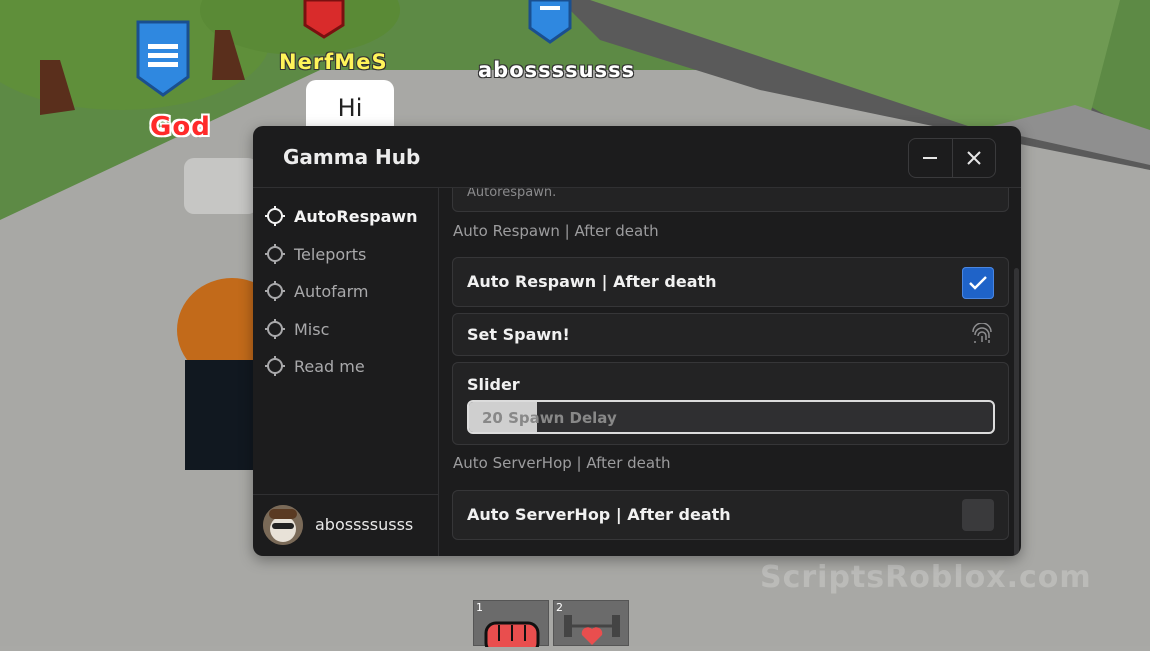 The height and width of the screenshot is (651, 1150). I want to click on user-profile: abossssusss, so click(345, 525).